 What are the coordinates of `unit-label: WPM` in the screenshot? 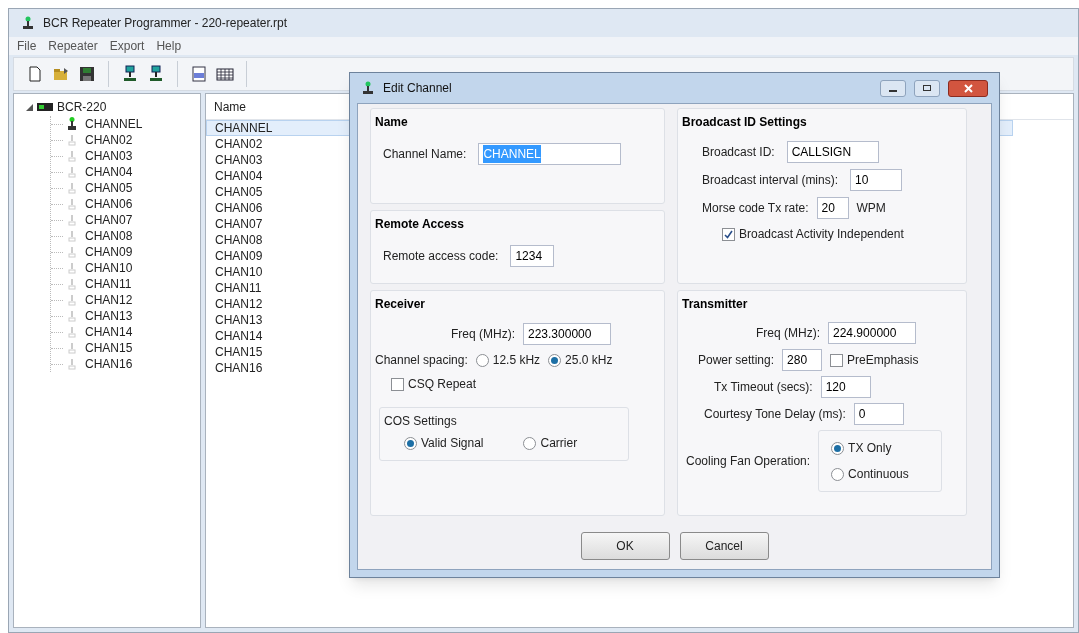 It's located at (871, 208).